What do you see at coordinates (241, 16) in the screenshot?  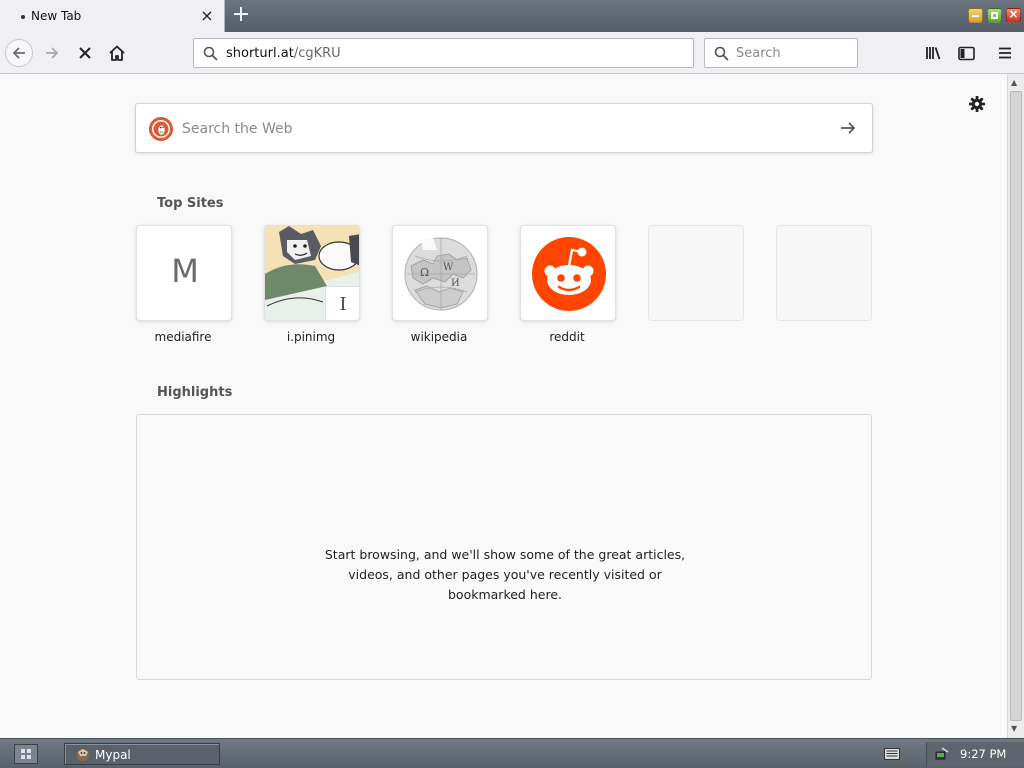 I see `new-tab-button: +` at bounding box center [241, 16].